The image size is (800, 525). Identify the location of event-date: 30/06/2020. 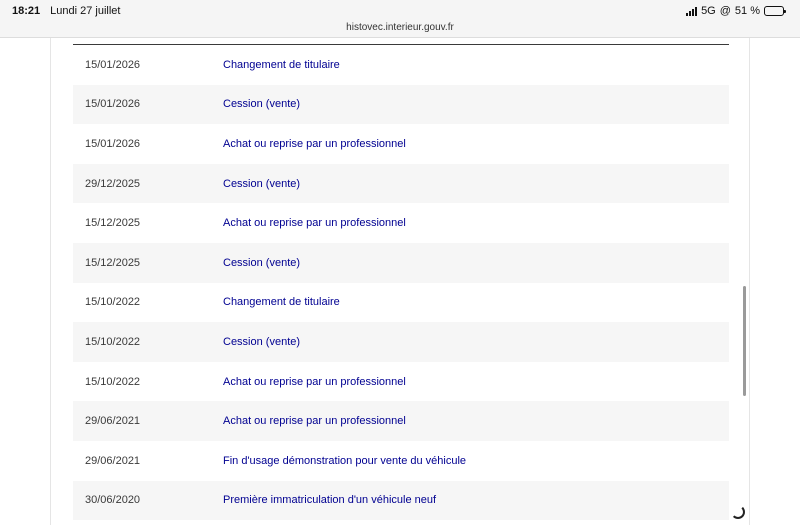
(113, 500).